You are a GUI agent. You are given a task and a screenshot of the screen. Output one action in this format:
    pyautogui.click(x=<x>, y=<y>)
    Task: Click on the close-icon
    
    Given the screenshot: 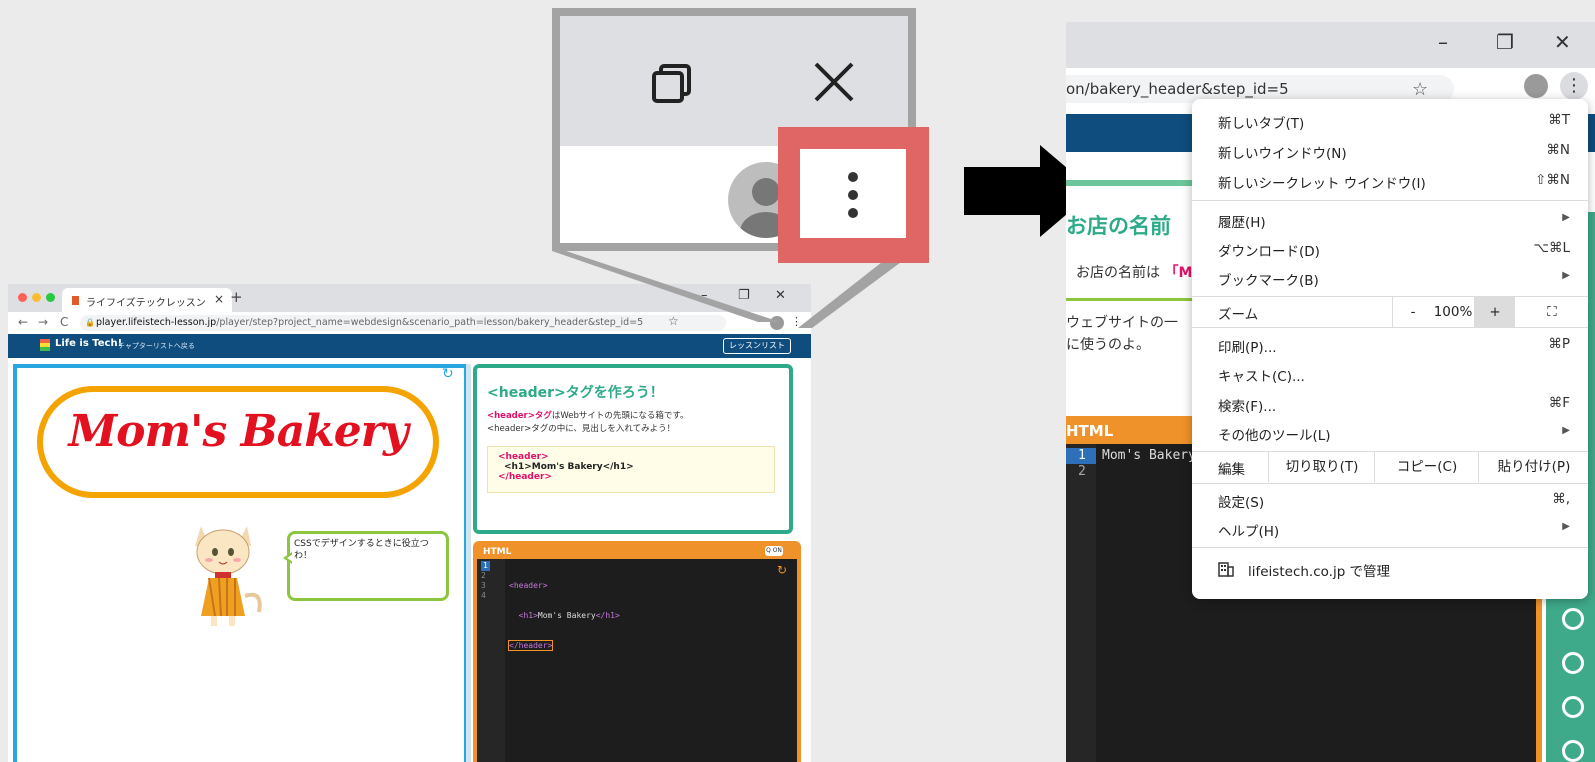 What is the action you would take?
    pyautogui.click(x=834, y=82)
    